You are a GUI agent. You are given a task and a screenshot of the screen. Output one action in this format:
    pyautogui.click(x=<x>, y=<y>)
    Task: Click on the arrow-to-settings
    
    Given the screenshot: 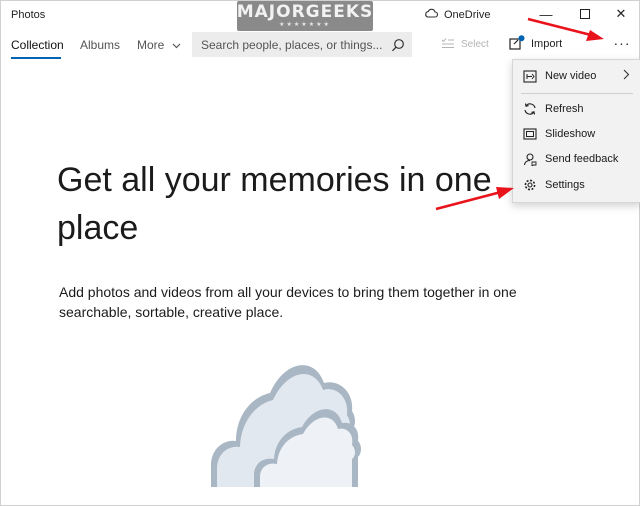 What is the action you would take?
    pyautogui.click(x=474, y=199)
    